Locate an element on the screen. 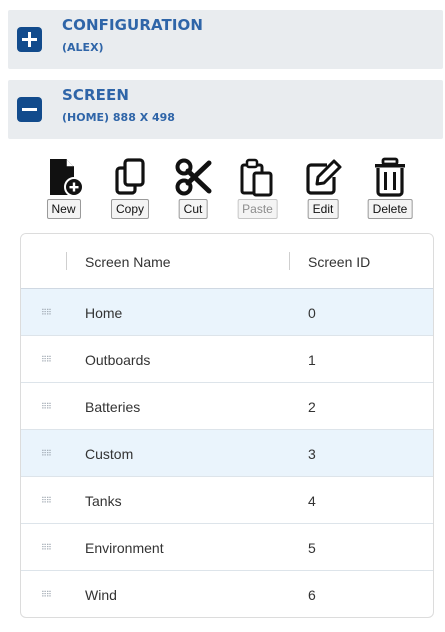 The height and width of the screenshot is (632, 445). new-file-icon is located at coordinates (67, 178).